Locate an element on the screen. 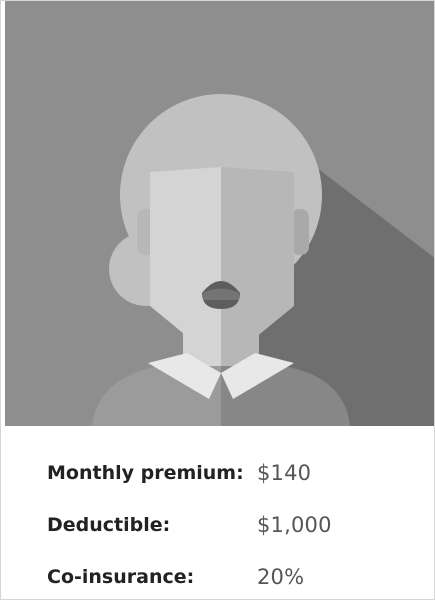 The height and width of the screenshot is (600, 435). deductible-value: $1,000 is located at coordinates (294, 524).